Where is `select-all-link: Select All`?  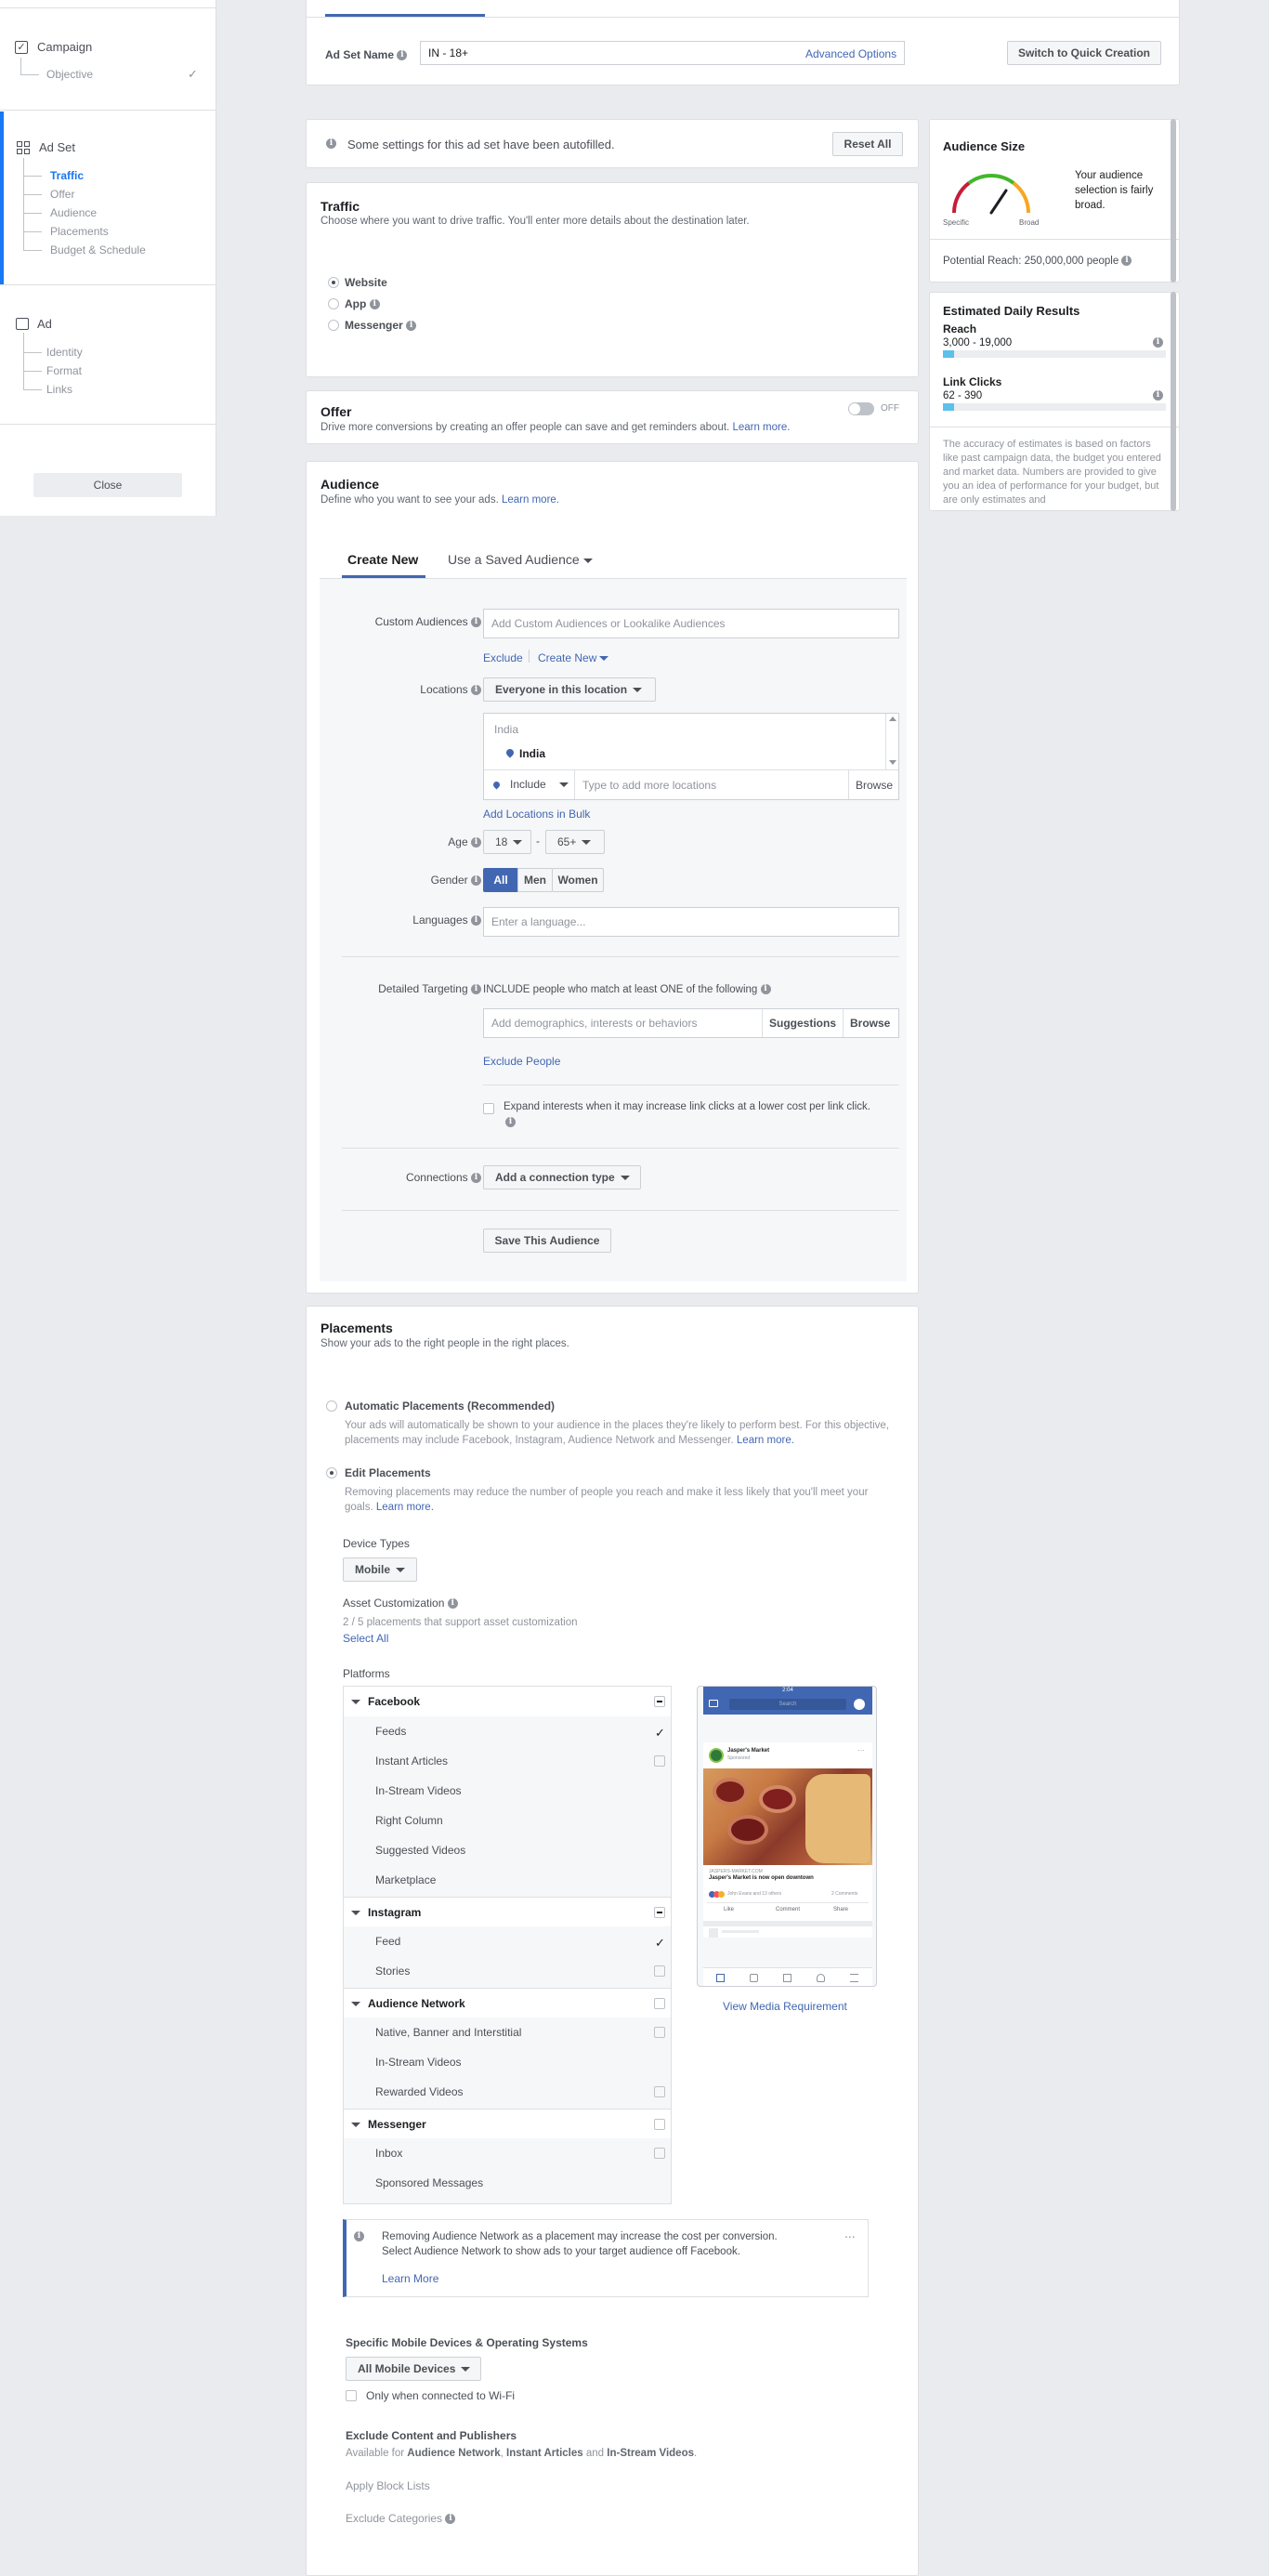
select-all-link: Select All is located at coordinates (365, 1638).